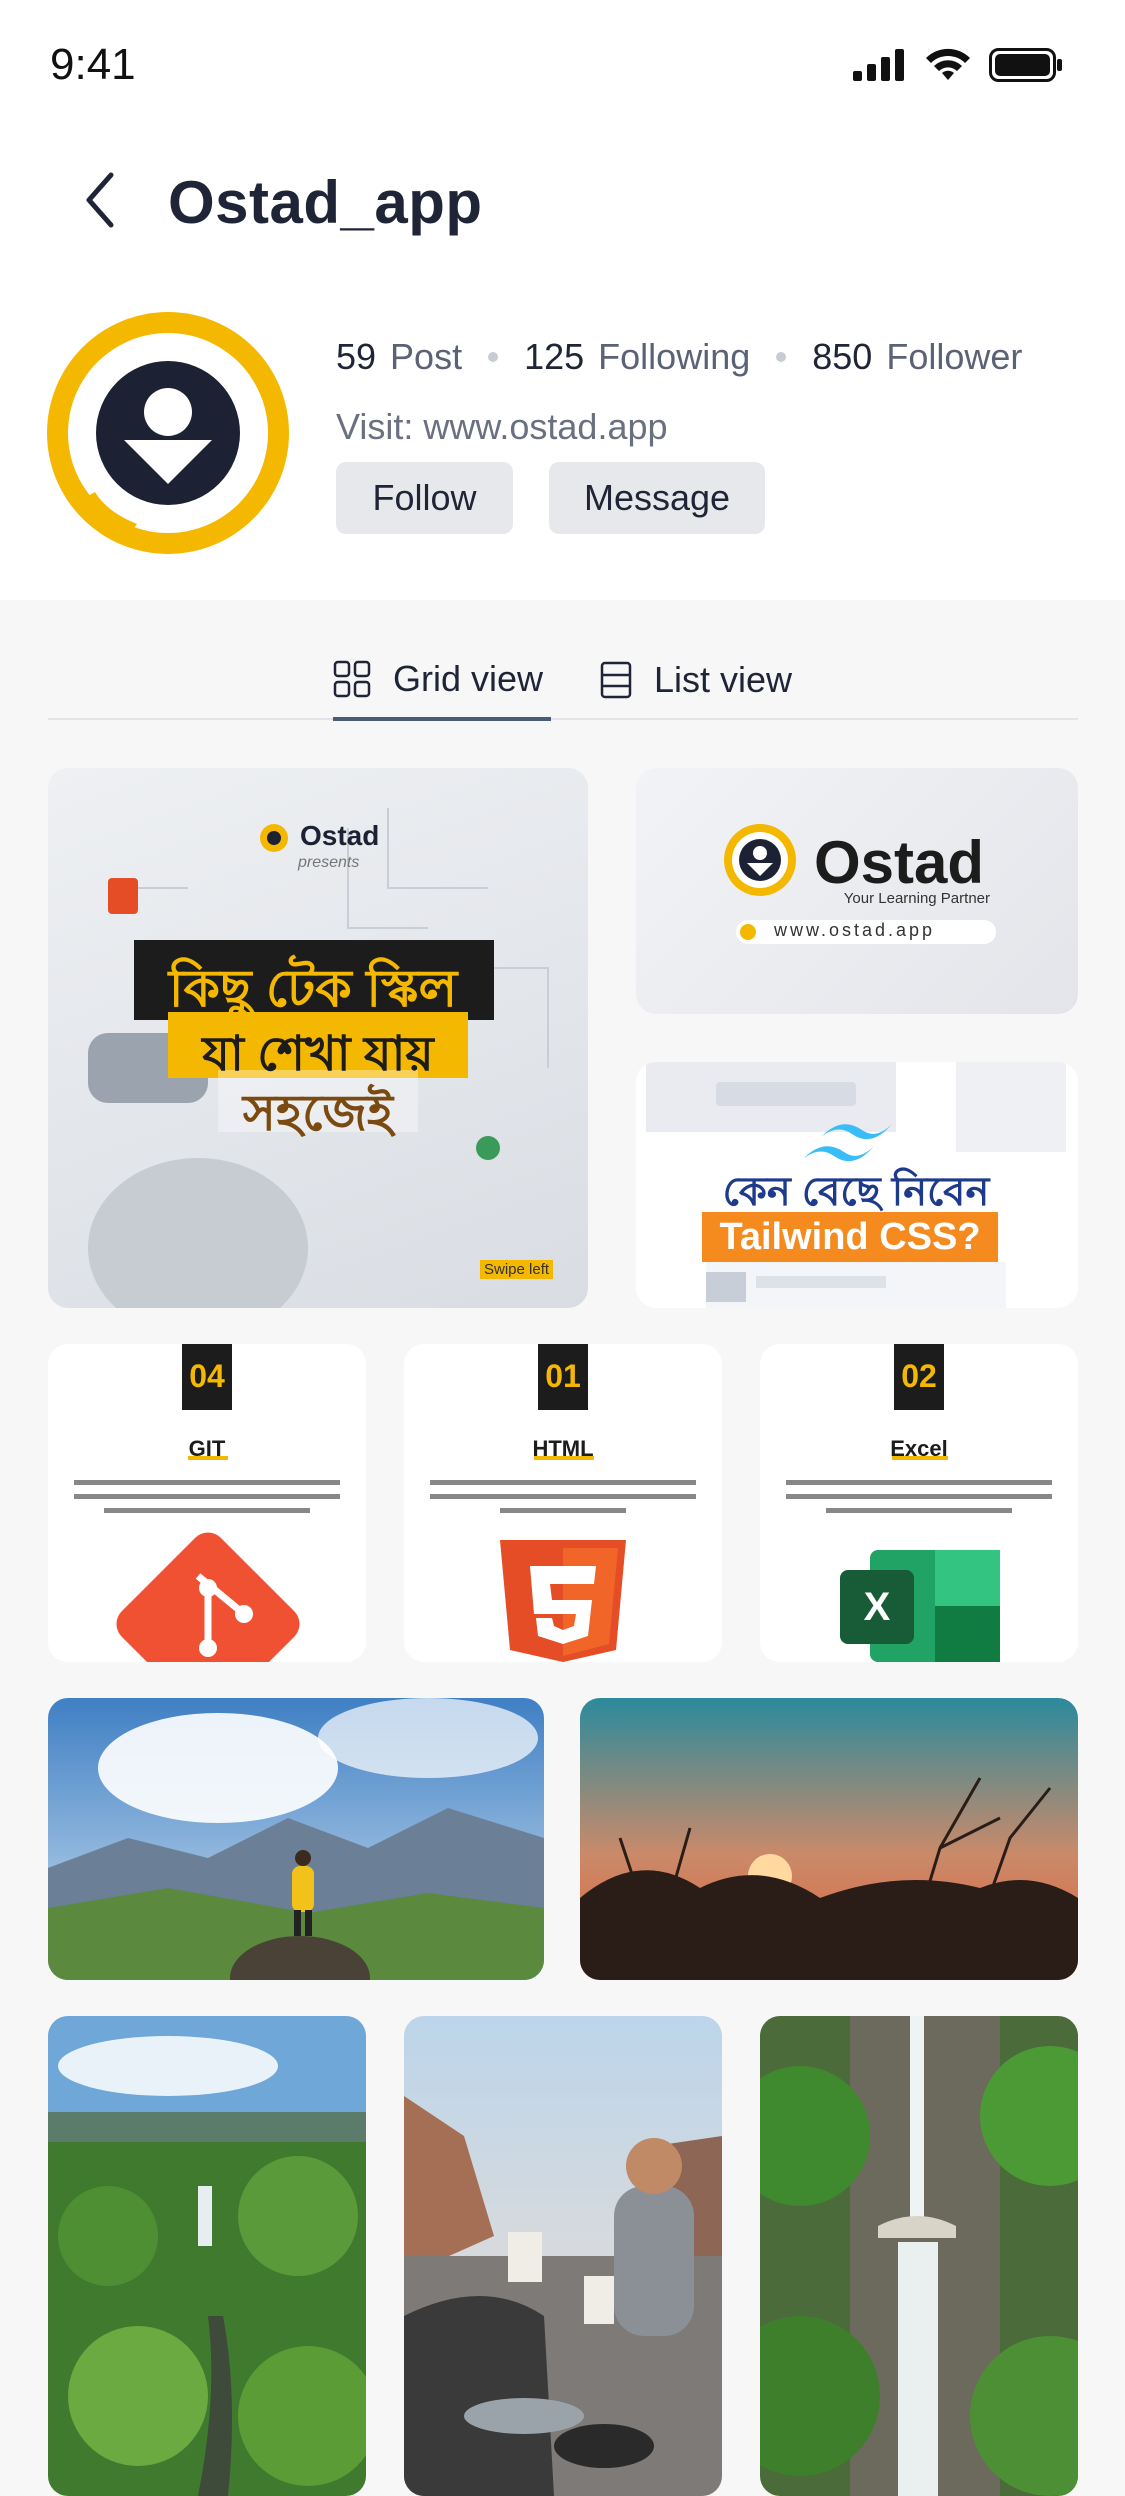 The image size is (1125, 2496). Describe the element at coordinates (207, 1448) in the screenshot. I see `post4-title: GIT` at that location.